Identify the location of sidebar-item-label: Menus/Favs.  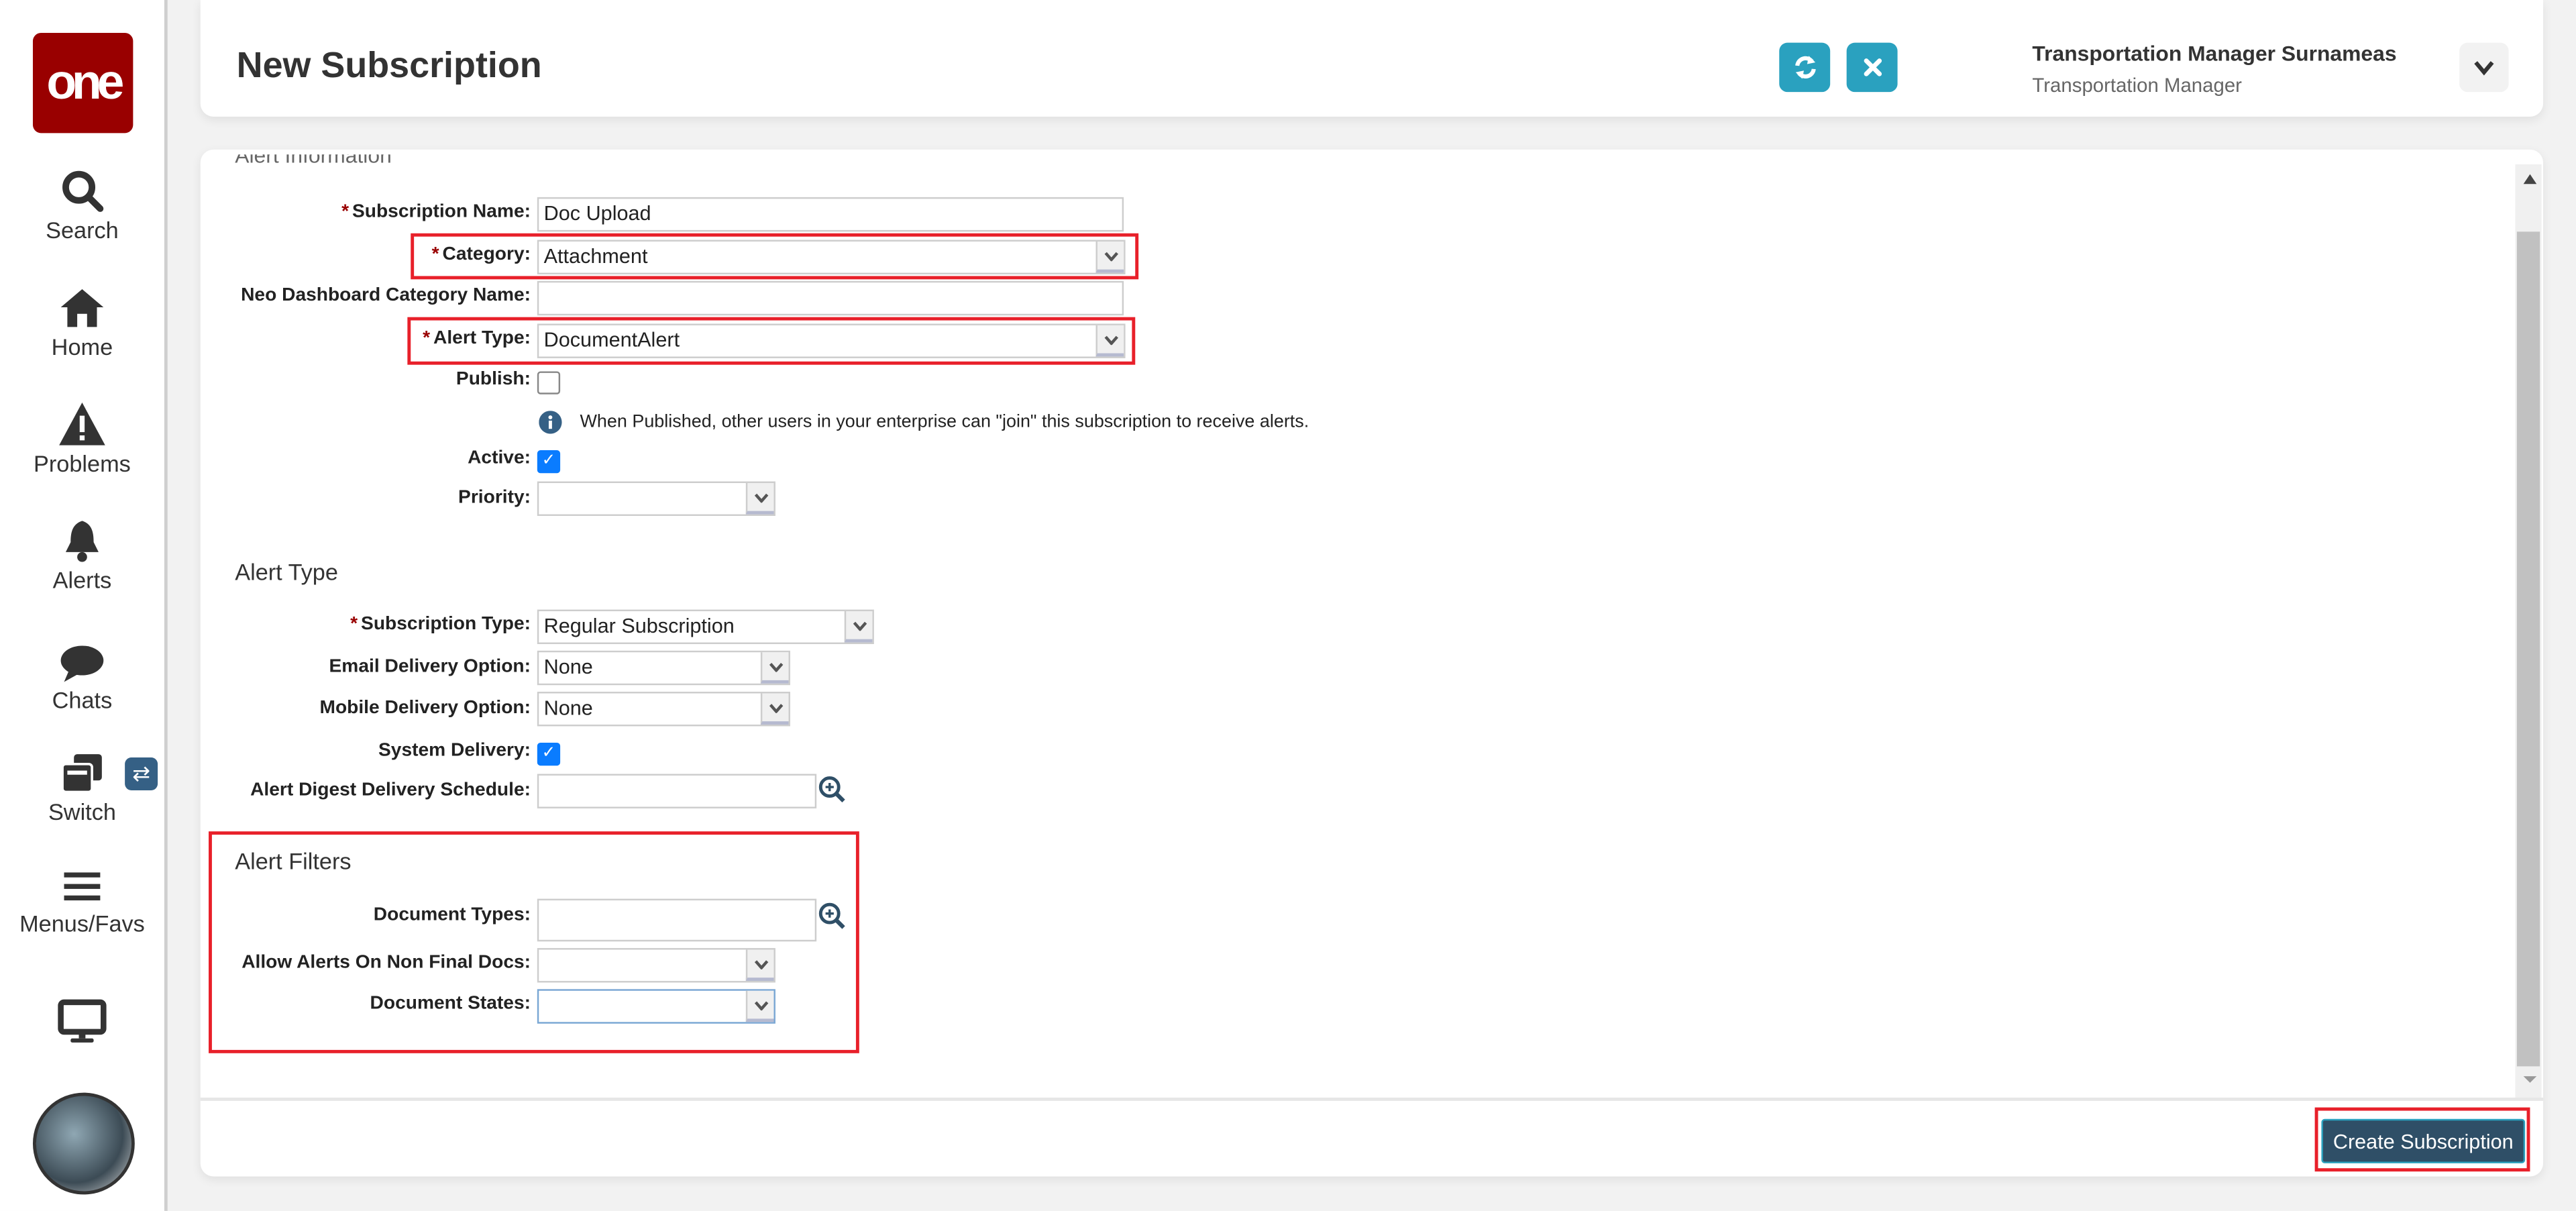
(82, 923).